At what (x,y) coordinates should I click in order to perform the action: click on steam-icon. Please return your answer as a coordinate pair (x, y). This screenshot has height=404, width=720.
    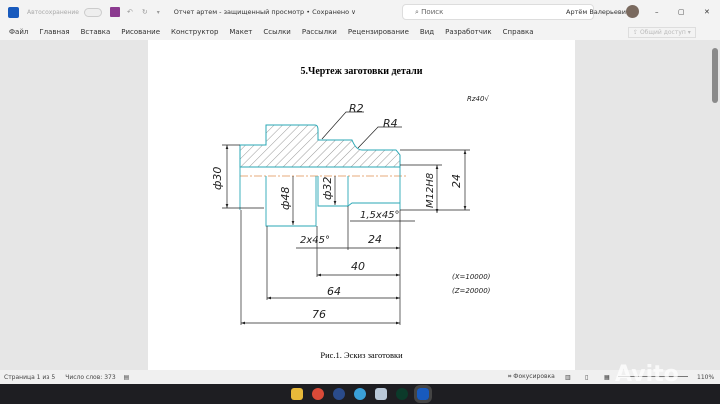
    Looking at the image, I should click on (339, 394).